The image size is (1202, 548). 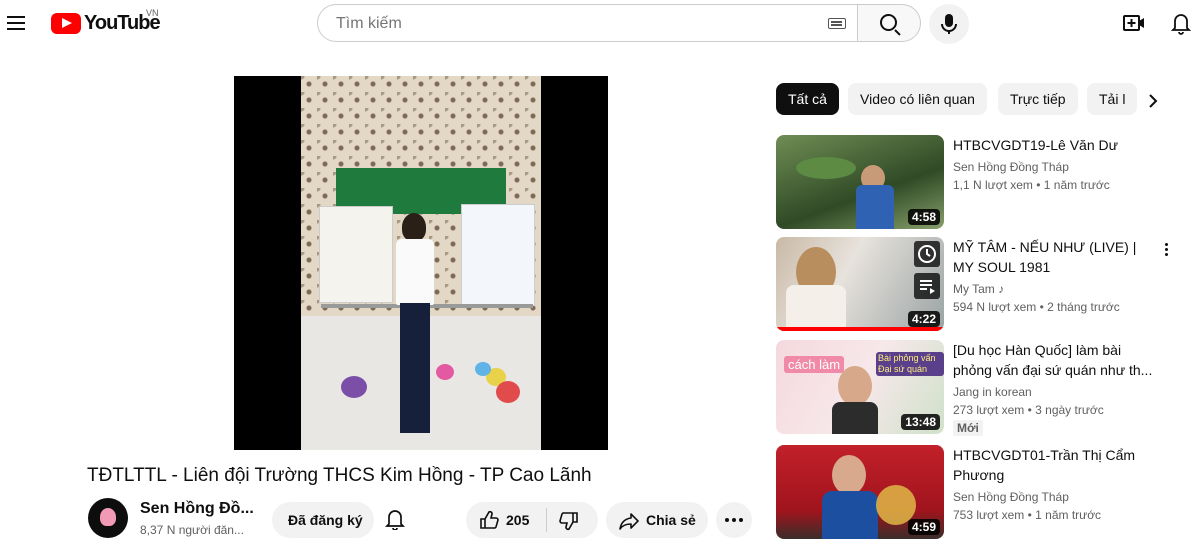 I want to click on duration-badge: 13:48, so click(x=920, y=422).